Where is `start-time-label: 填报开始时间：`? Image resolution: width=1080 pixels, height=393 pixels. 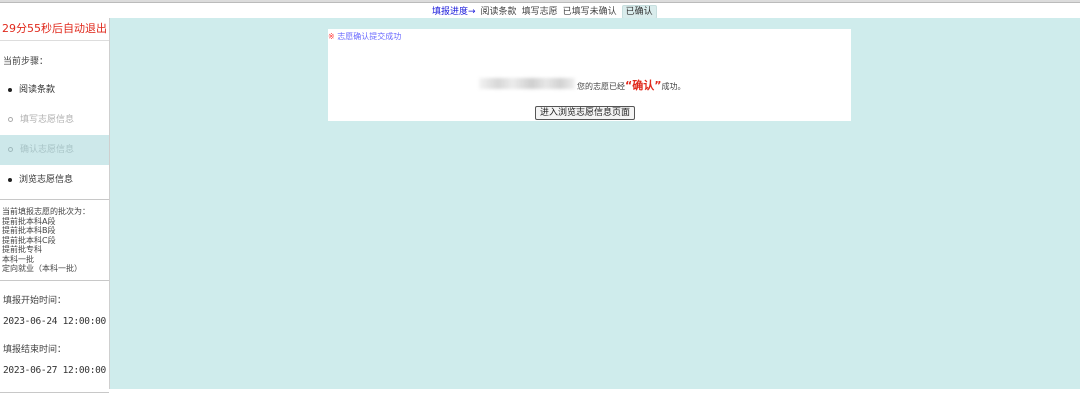 start-time-label: 填报开始时间： is located at coordinates (35, 300).